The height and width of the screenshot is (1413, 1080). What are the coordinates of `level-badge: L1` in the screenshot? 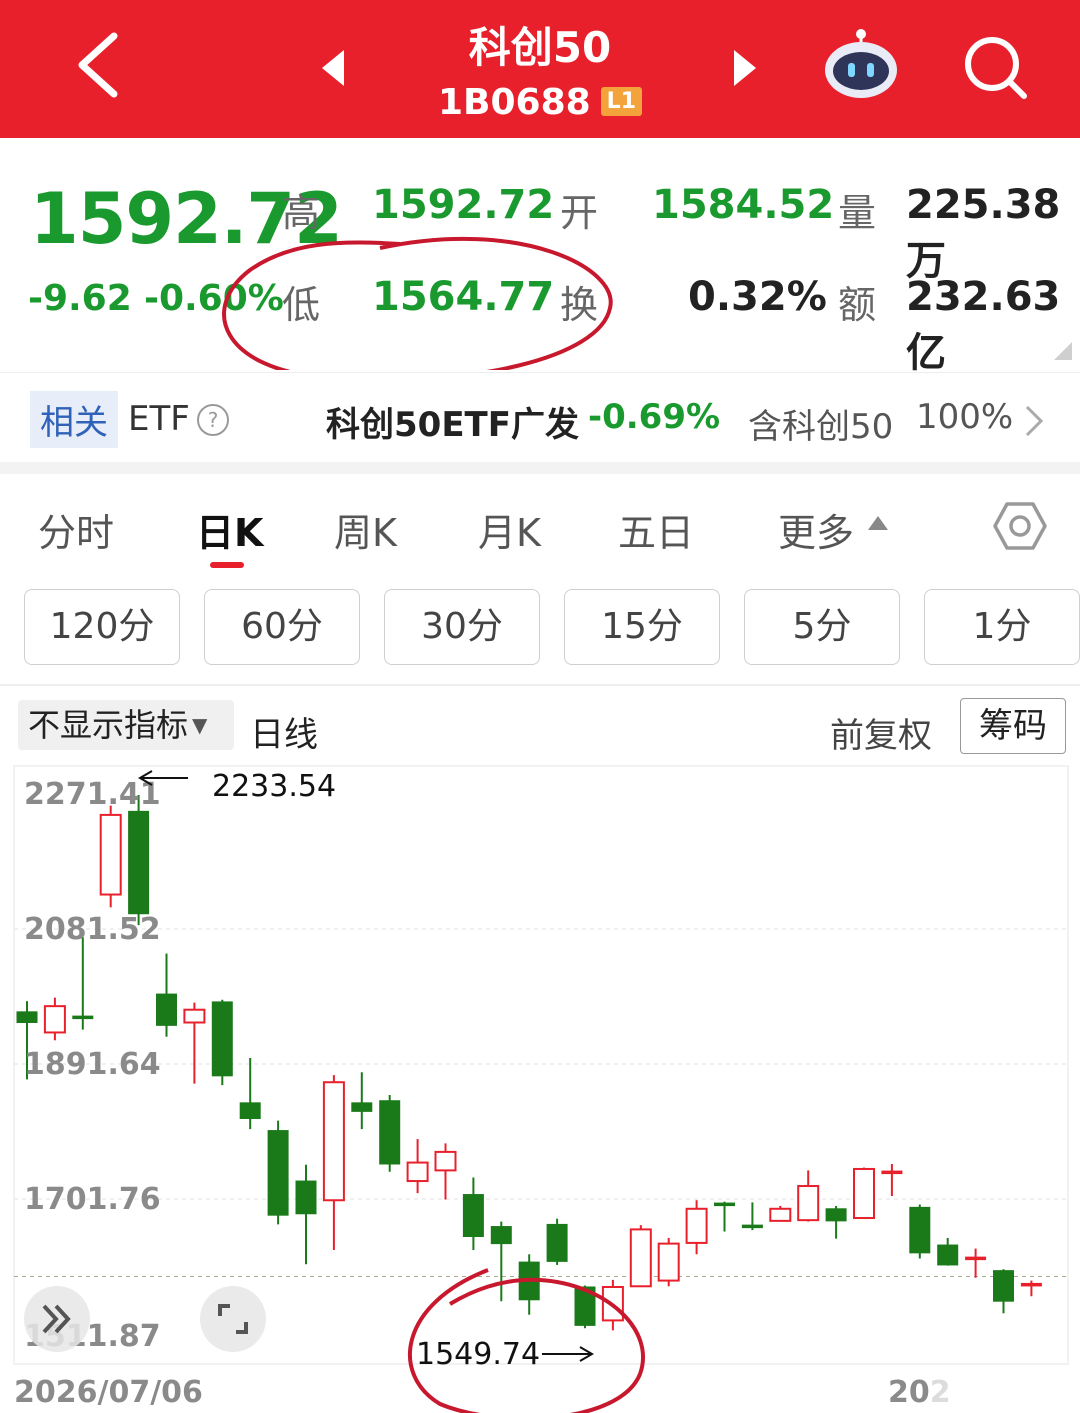 It's located at (621, 101).